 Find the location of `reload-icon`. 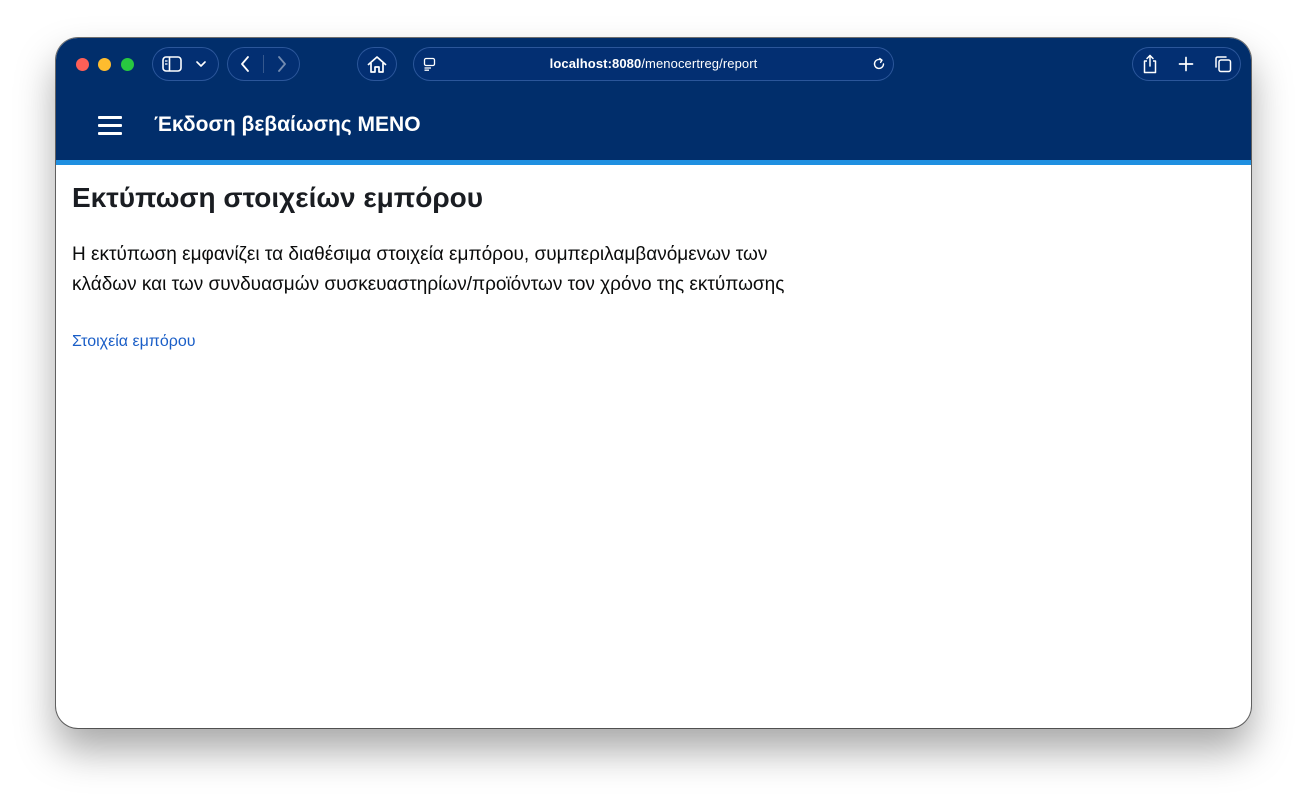

reload-icon is located at coordinates (879, 64).